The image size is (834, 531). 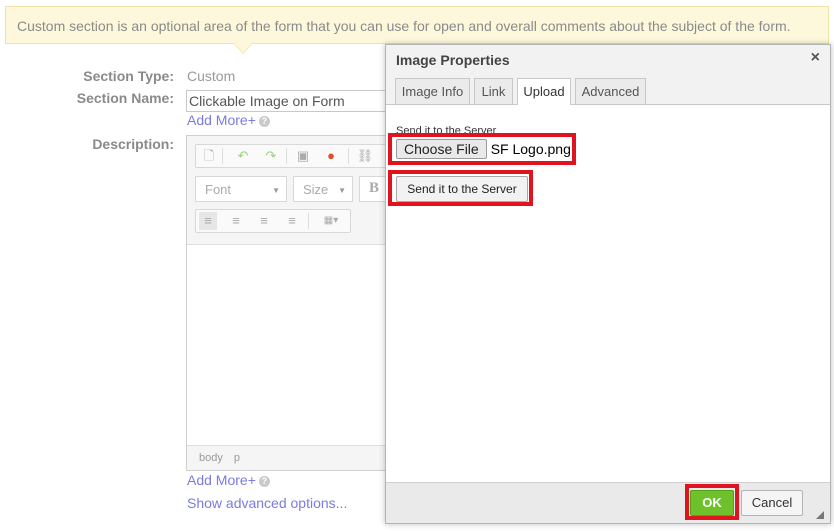 I want to click on add-more-link: Add More+?, so click(x=228, y=120).